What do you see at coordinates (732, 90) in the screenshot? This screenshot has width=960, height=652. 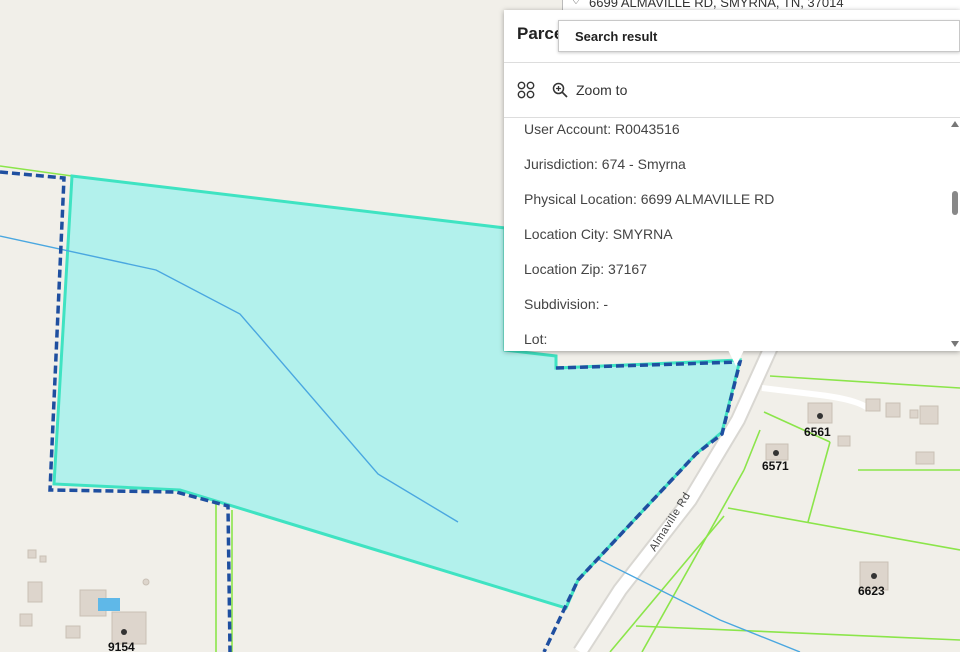 I see `popup-actions: Zoom to` at bounding box center [732, 90].